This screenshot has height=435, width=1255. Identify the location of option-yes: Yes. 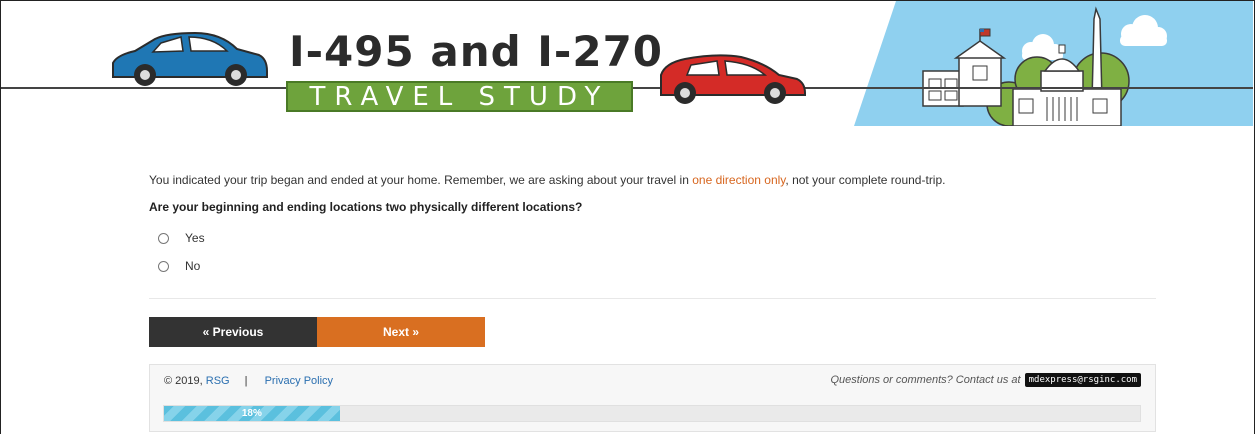
(181, 238).